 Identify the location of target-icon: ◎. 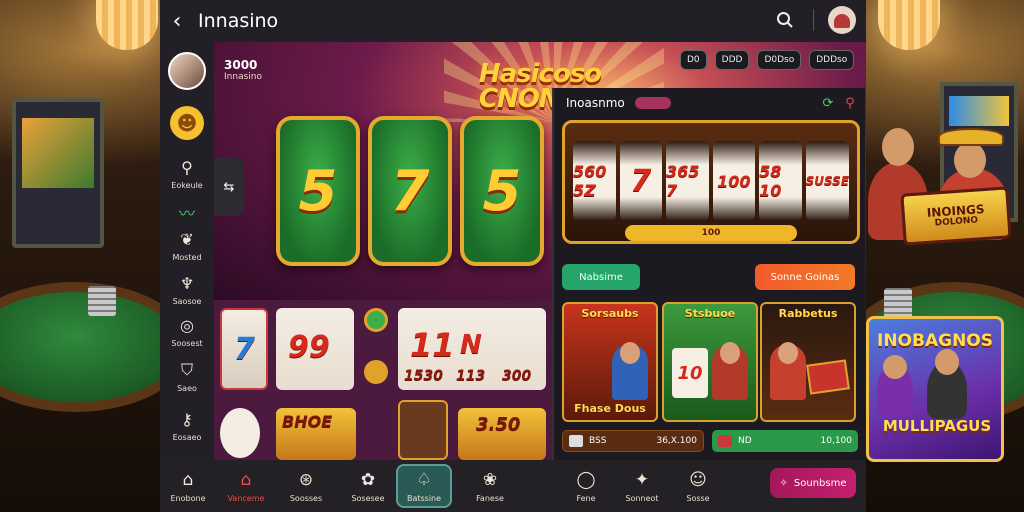
(187, 325).